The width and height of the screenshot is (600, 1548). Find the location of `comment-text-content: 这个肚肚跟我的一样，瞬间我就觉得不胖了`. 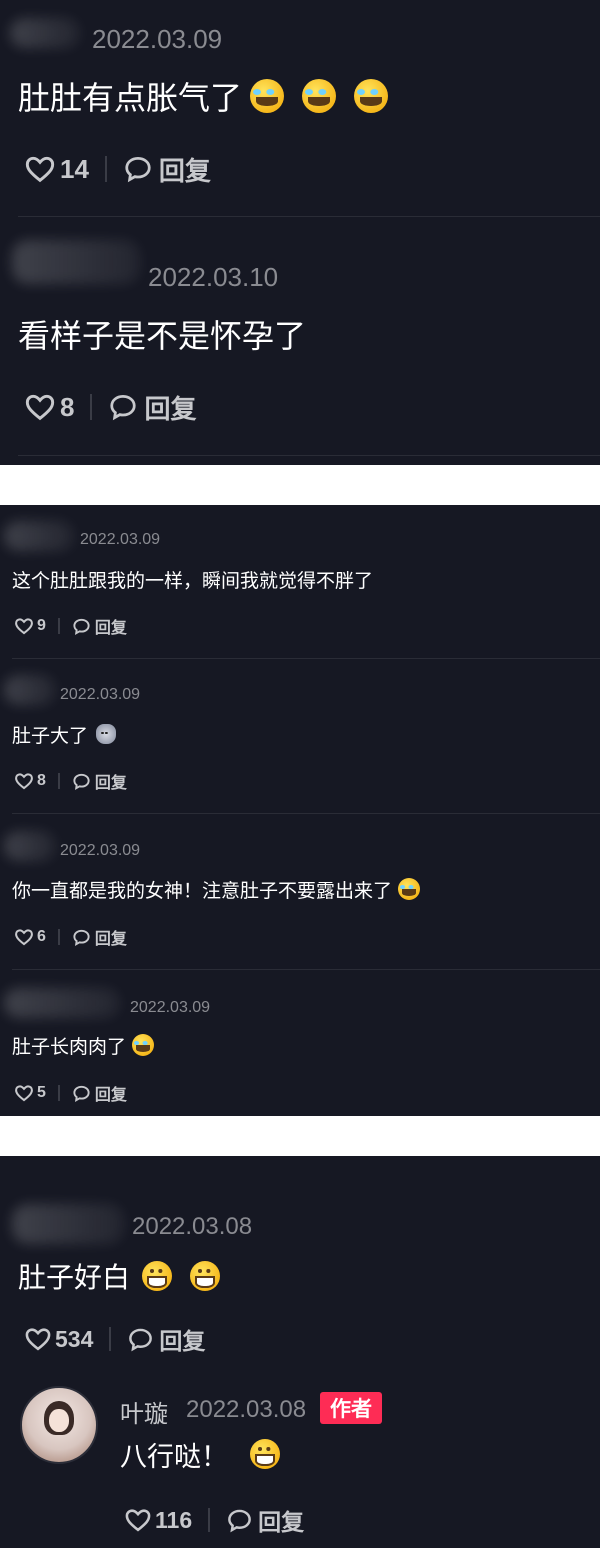

comment-text-content: 这个肚肚跟我的一样，瞬间我就觉得不胖了 is located at coordinates (193, 581).